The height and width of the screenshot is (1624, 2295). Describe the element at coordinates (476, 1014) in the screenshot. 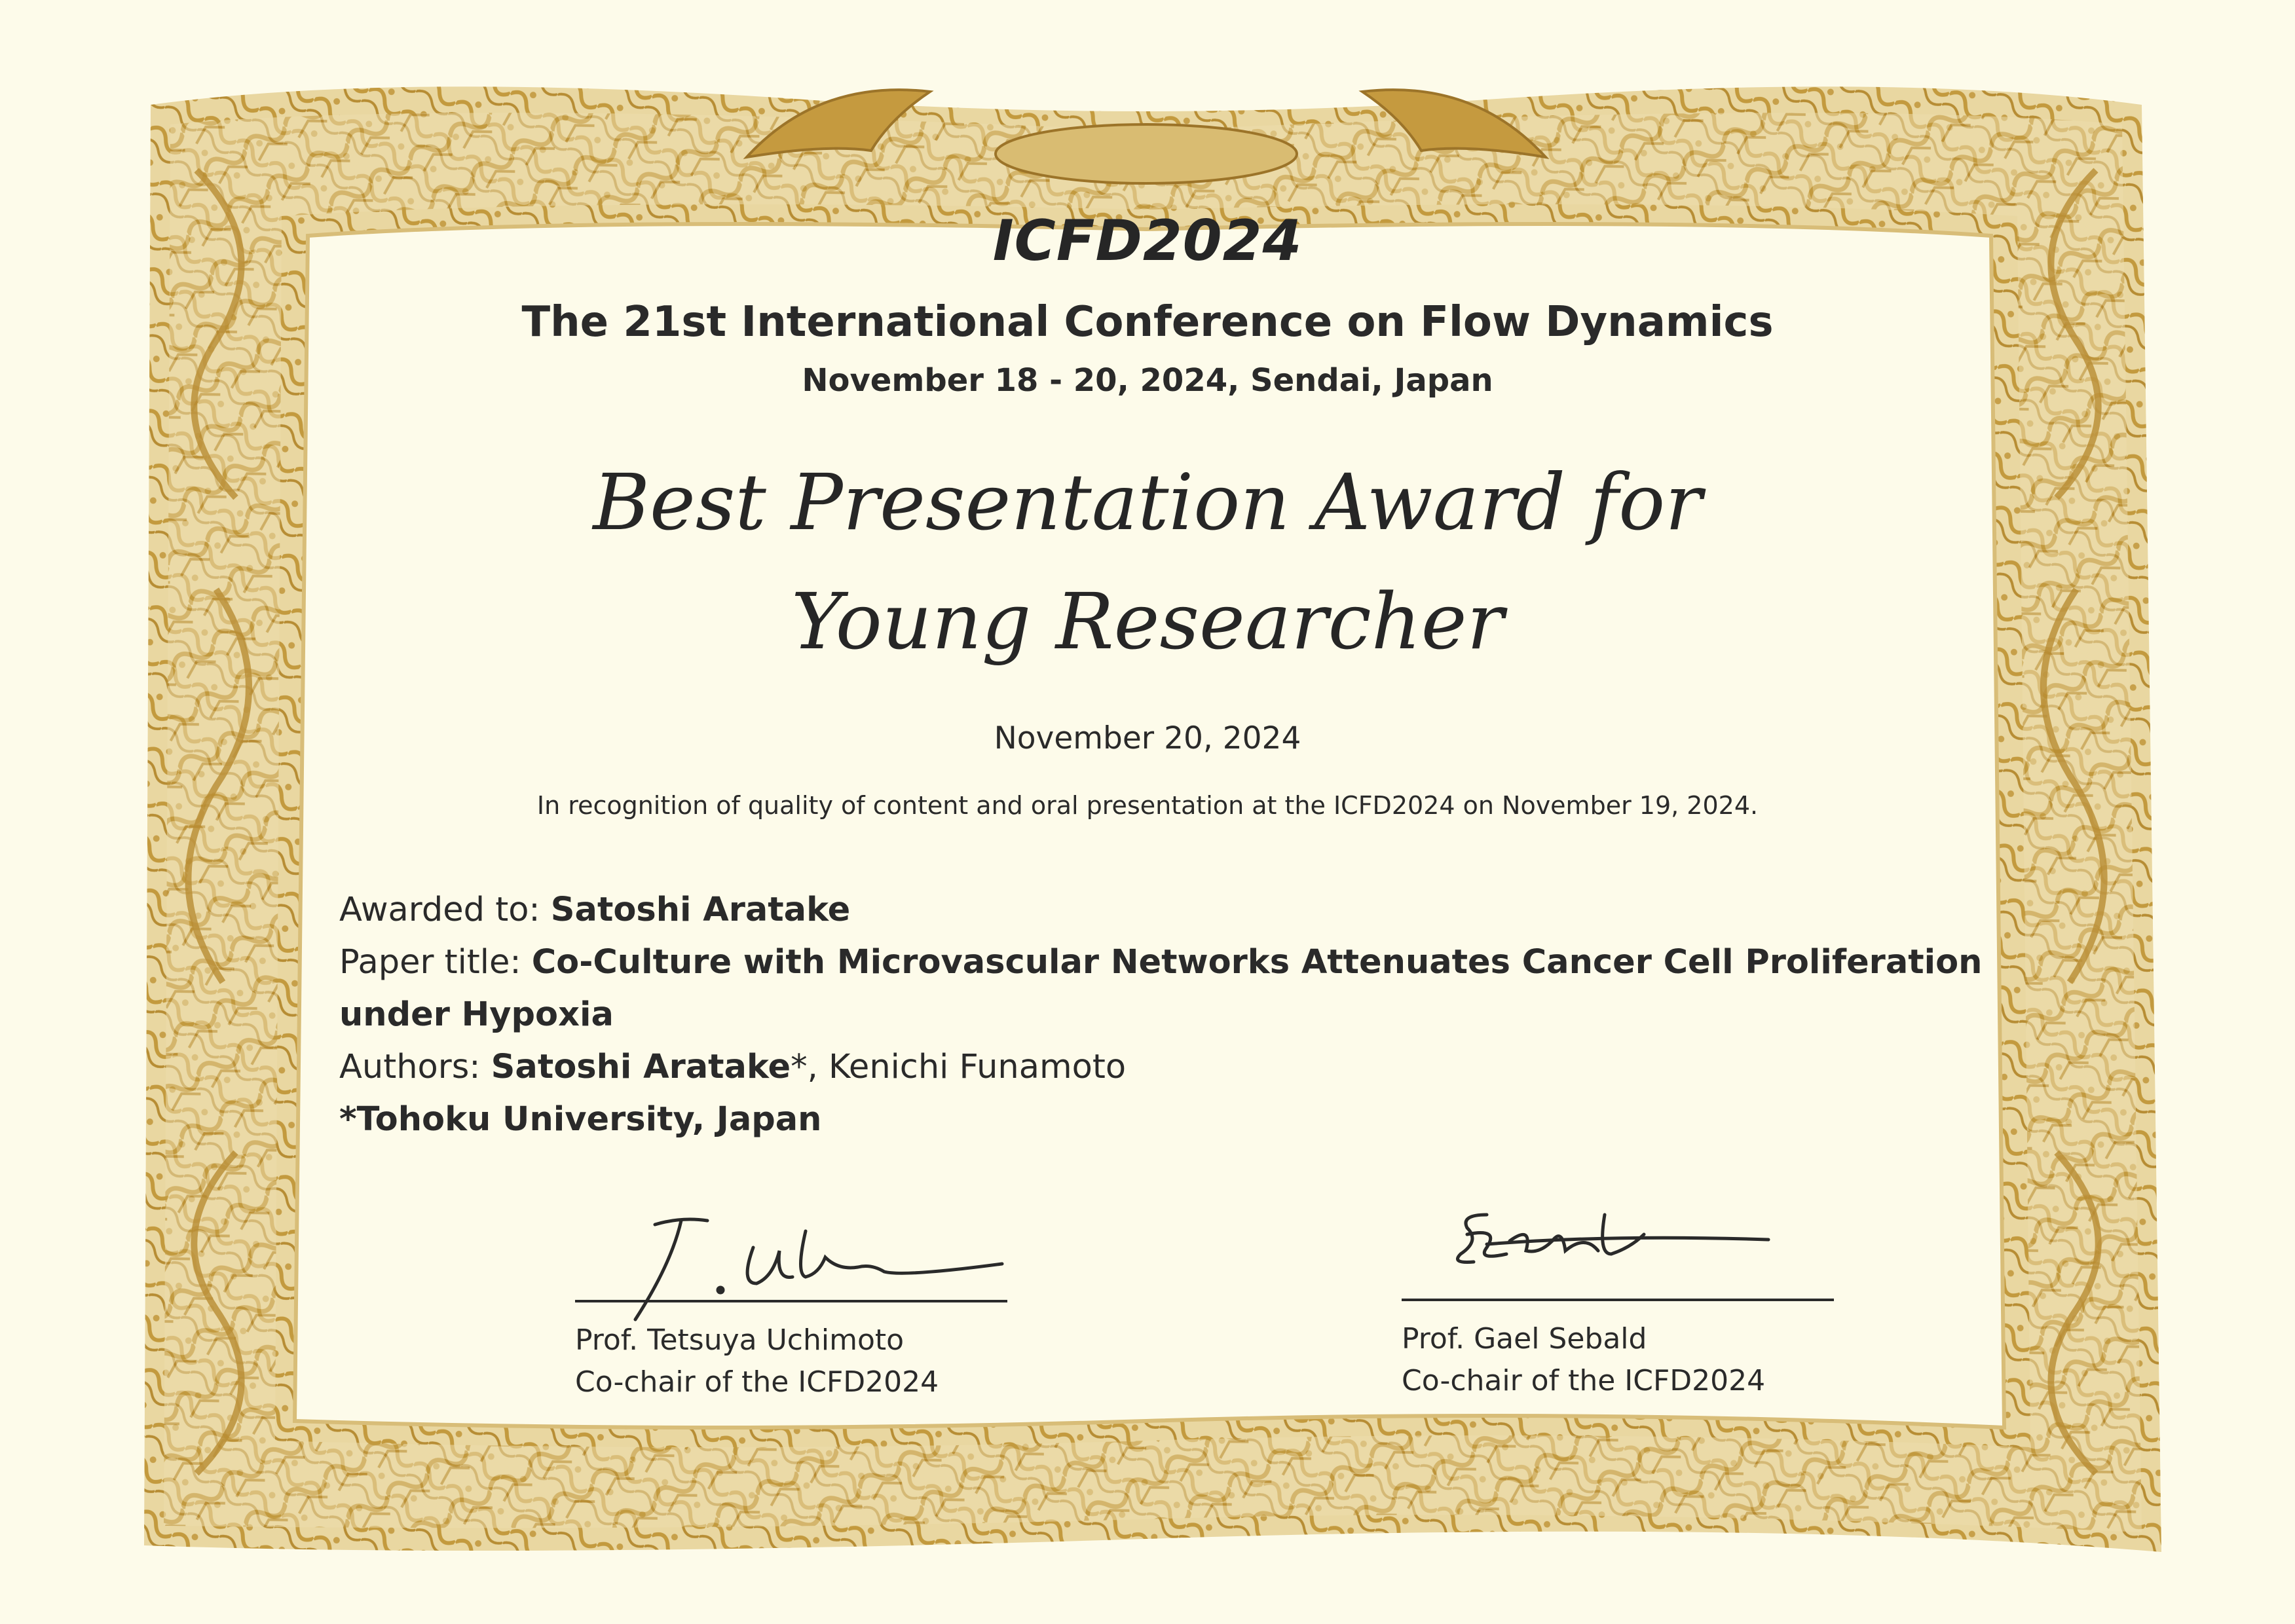

I see `paper-title-line2: under Hypoxia` at that location.